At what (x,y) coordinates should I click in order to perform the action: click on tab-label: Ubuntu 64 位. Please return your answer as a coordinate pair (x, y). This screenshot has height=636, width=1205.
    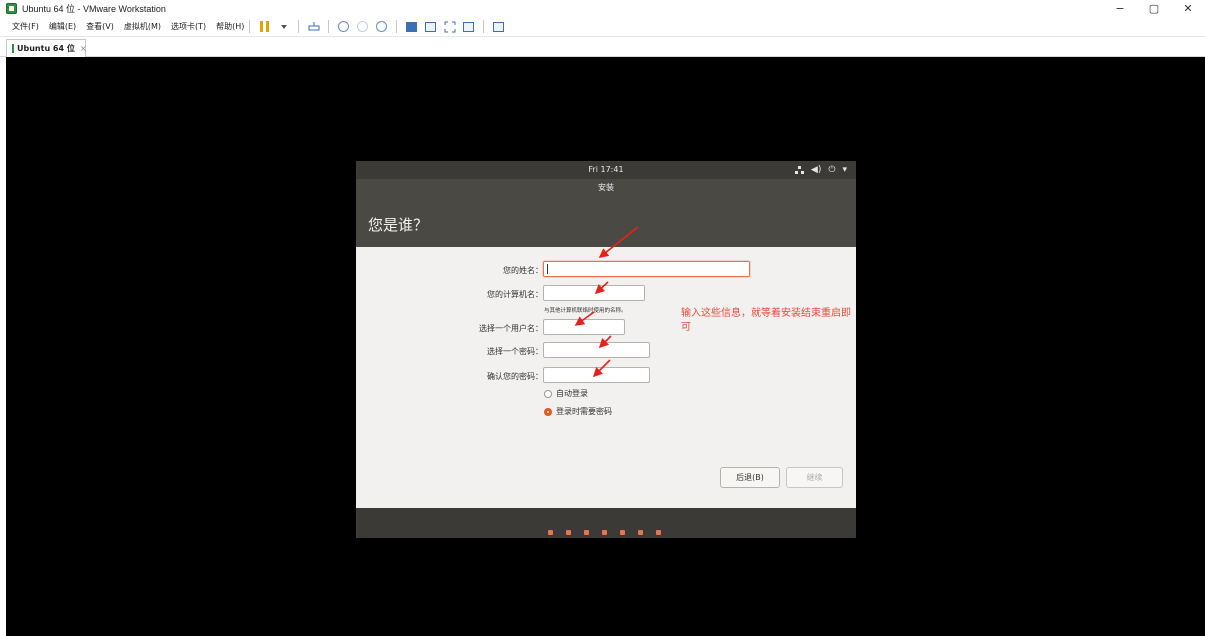
    Looking at the image, I should click on (46, 48).